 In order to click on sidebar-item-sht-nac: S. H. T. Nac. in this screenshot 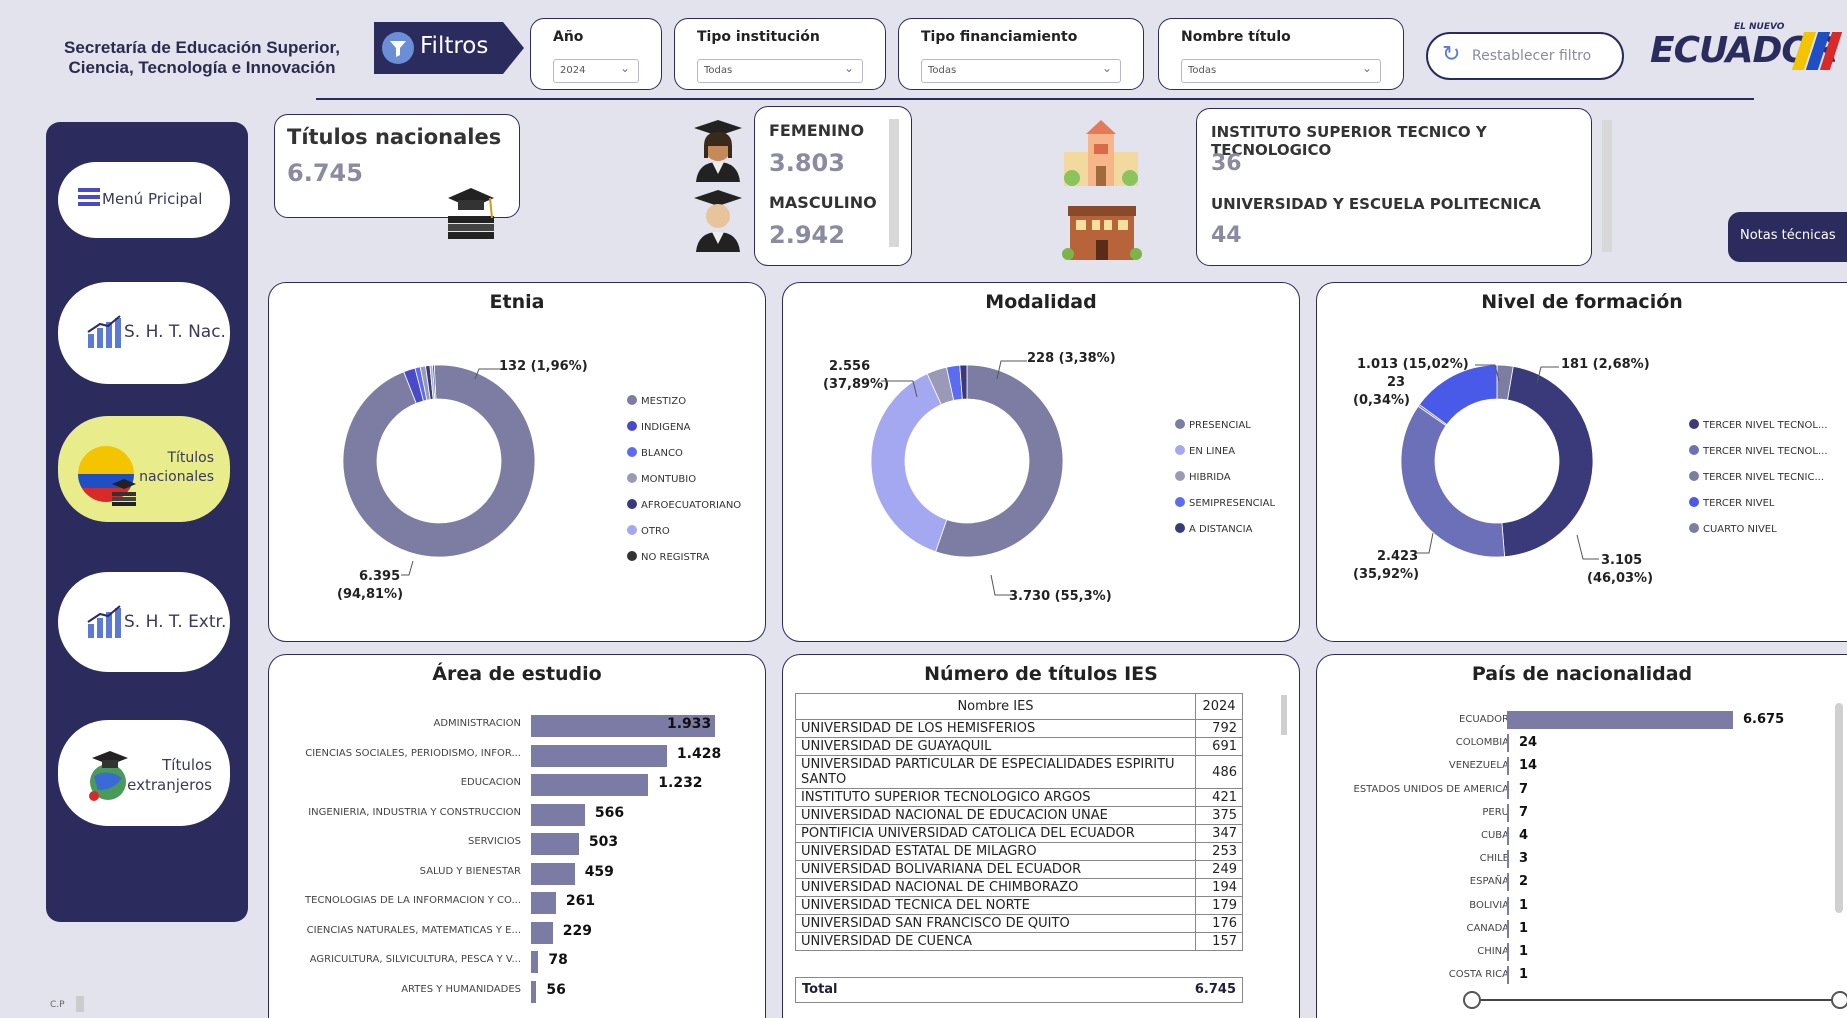, I will do `click(144, 333)`.